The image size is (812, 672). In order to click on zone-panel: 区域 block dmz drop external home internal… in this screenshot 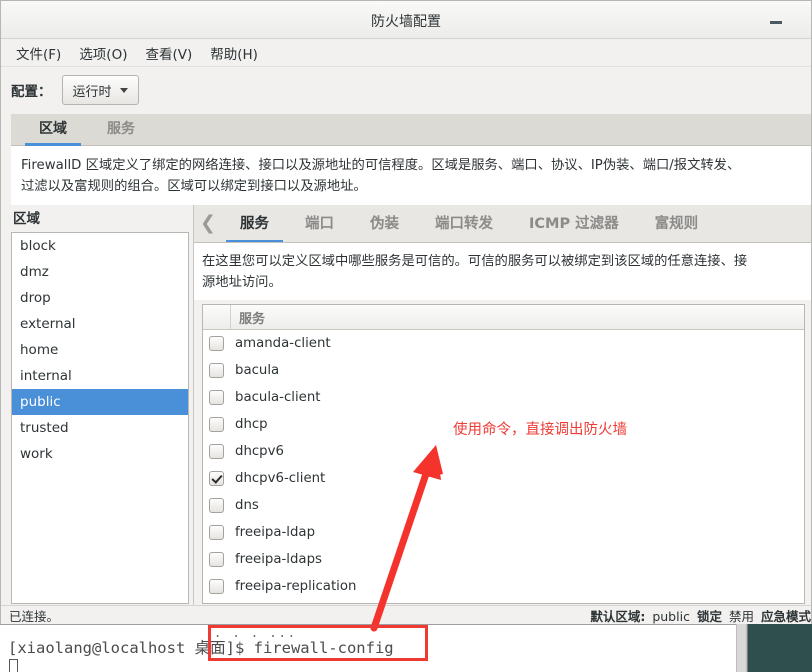, I will do `click(97, 405)`.